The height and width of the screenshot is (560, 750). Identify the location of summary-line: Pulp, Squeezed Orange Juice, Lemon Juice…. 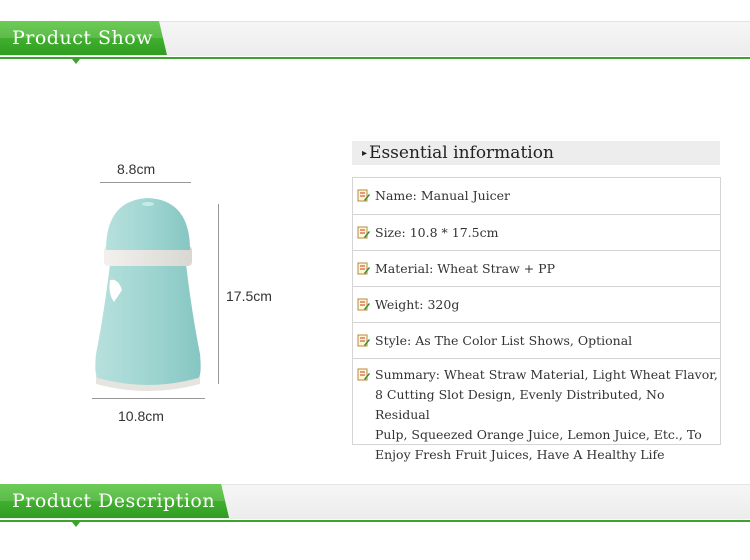
(538, 434).